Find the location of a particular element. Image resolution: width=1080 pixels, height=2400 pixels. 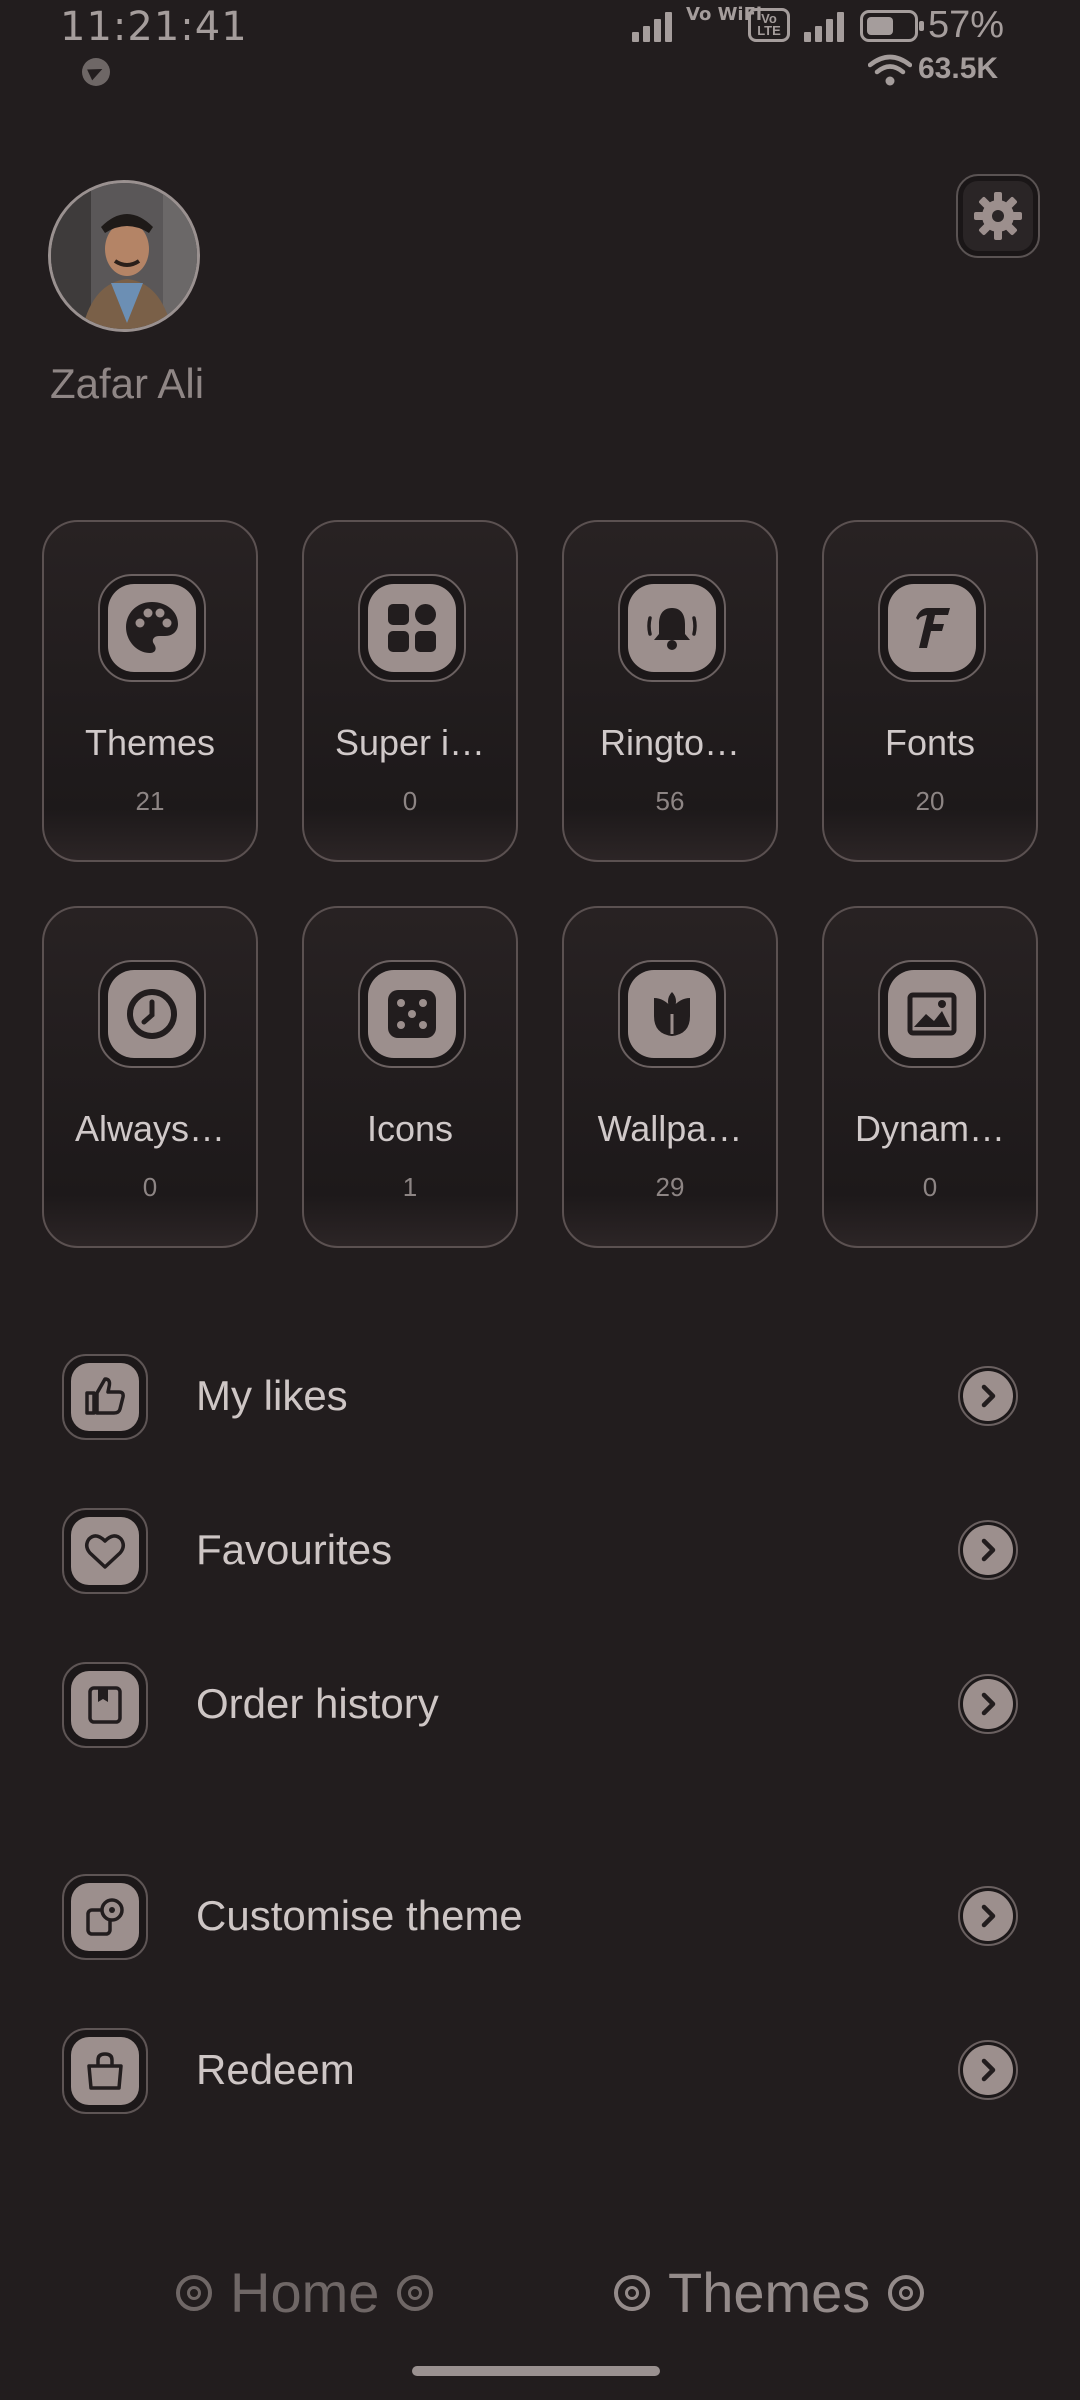

menu-item-favourites: Favourites is located at coordinates (540, 1549).